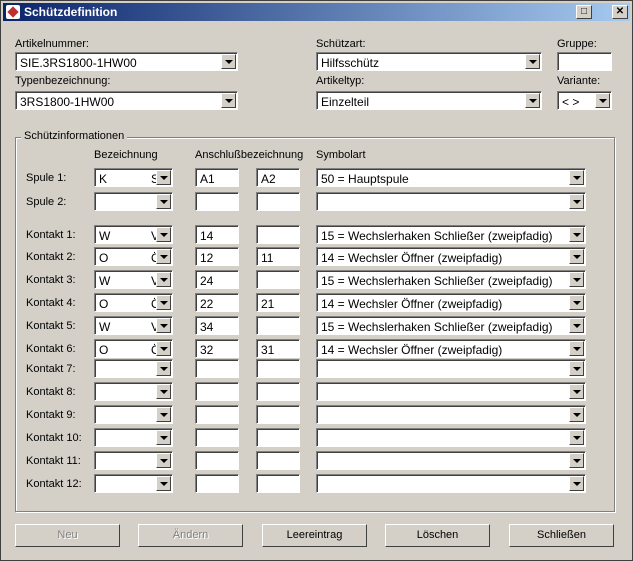 The width and height of the screenshot is (633, 561). Describe the element at coordinates (561, 535) in the screenshot. I see `schliessen-button: Schließen` at that location.